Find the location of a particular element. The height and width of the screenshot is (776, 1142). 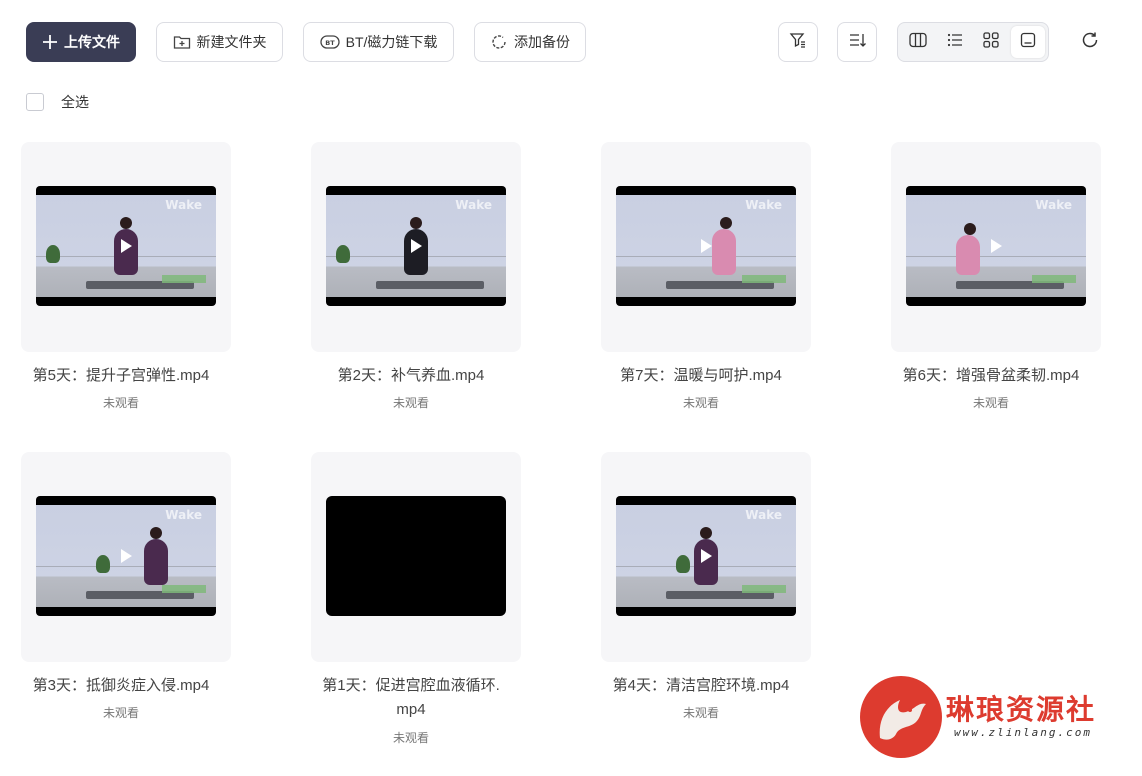

file-name: 第3天：抵御炎症入侵.mp4 is located at coordinates (121, 686).